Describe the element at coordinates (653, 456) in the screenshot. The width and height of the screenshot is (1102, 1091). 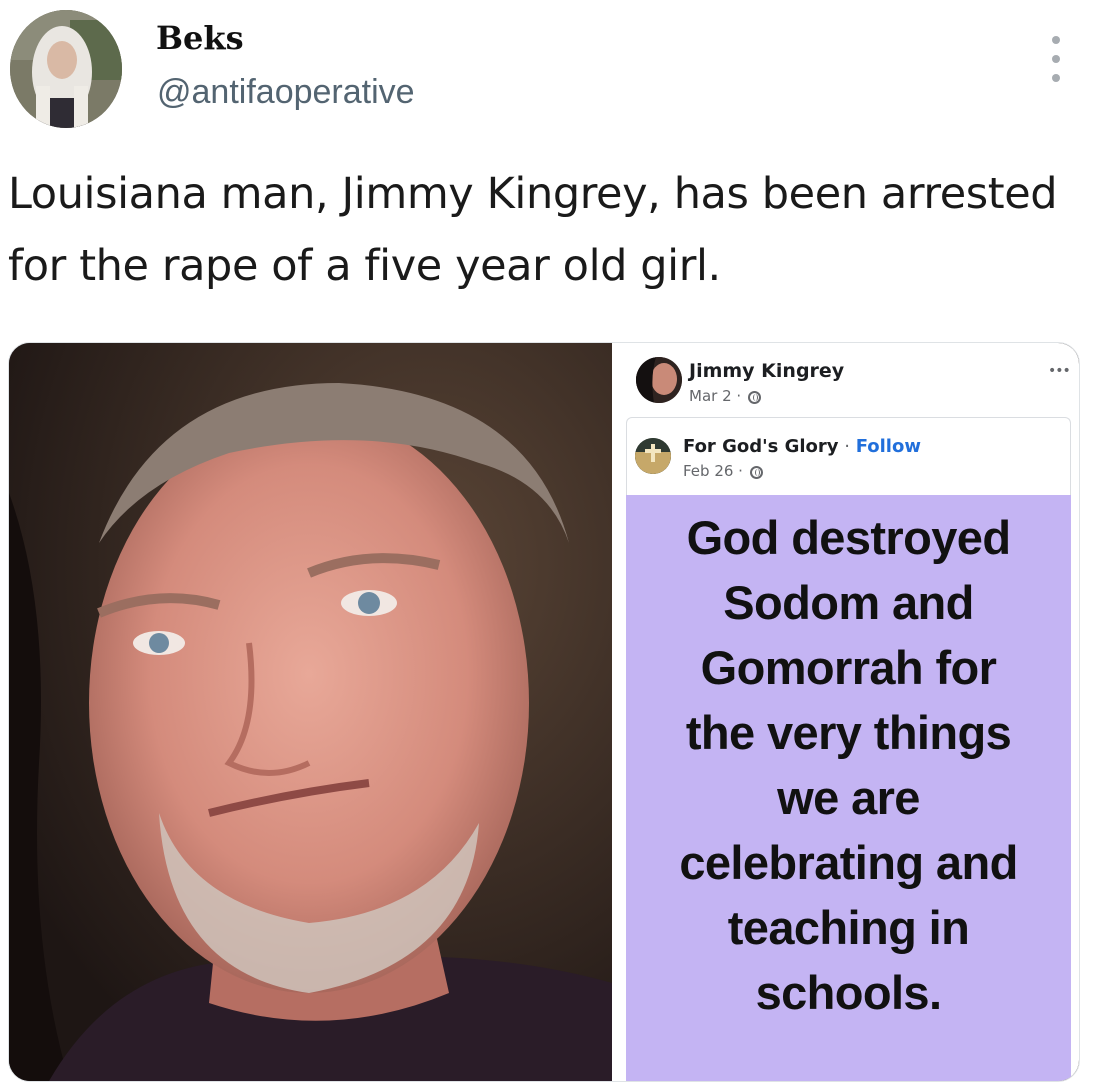
I see `fb-page-avatar` at that location.